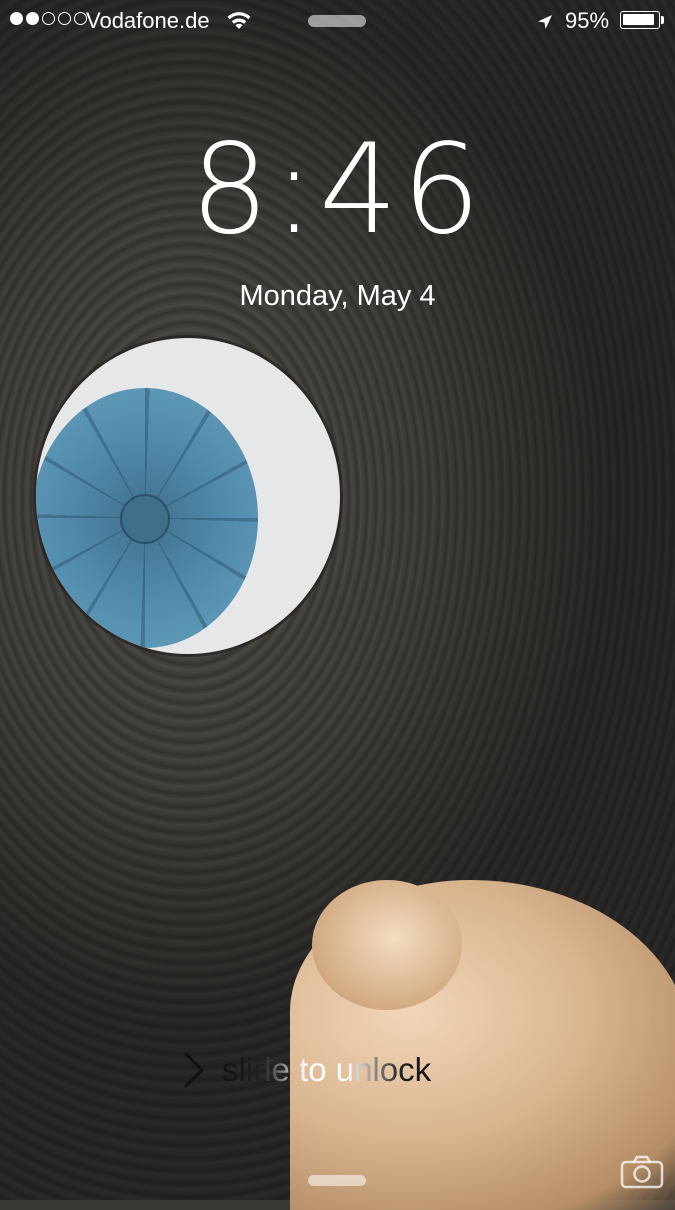 This screenshot has width=675, height=1210. I want to click on lock-screen-date: Monday, May 4, so click(337, 296).